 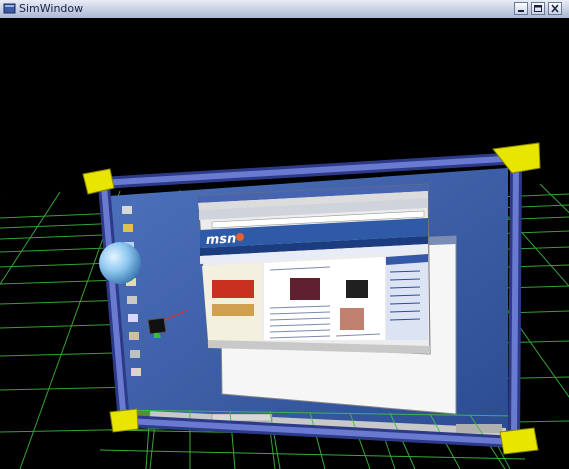 I want to click on msn-logo: msn, so click(x=220, y=239).